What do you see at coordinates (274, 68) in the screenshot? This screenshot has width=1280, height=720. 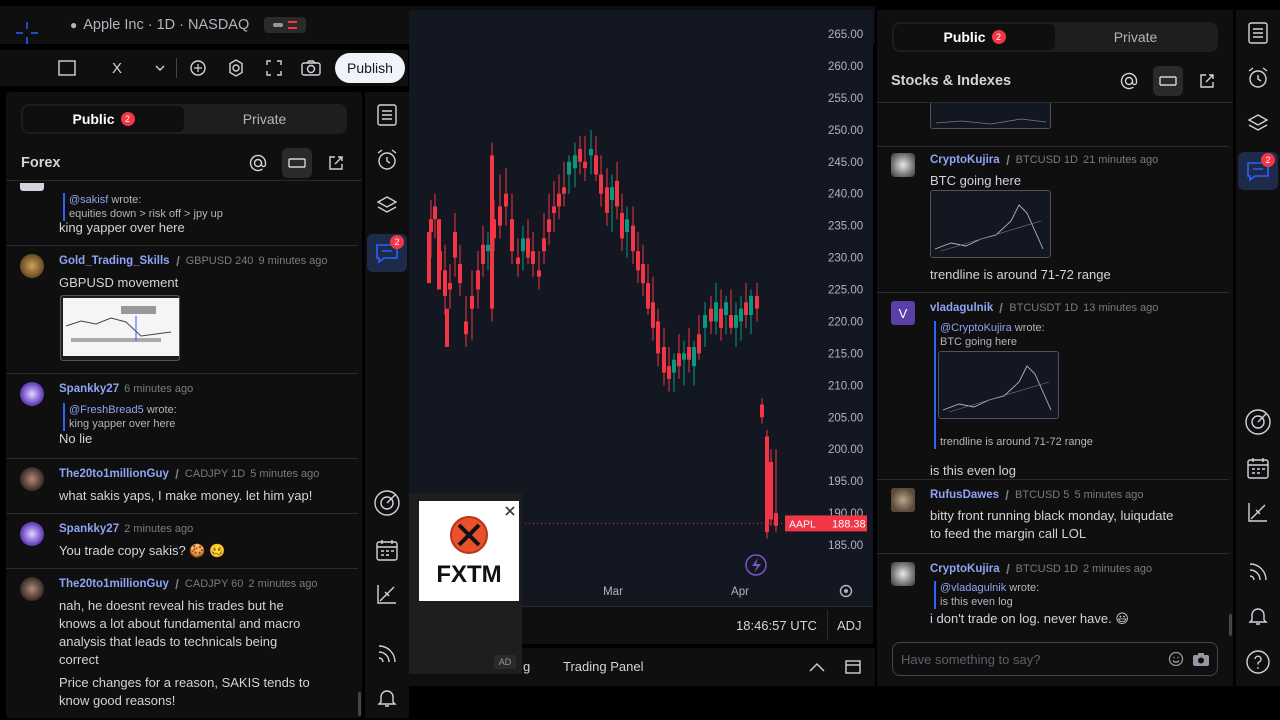 I see `fullscreen-icon` at bounding box center [274, 68].